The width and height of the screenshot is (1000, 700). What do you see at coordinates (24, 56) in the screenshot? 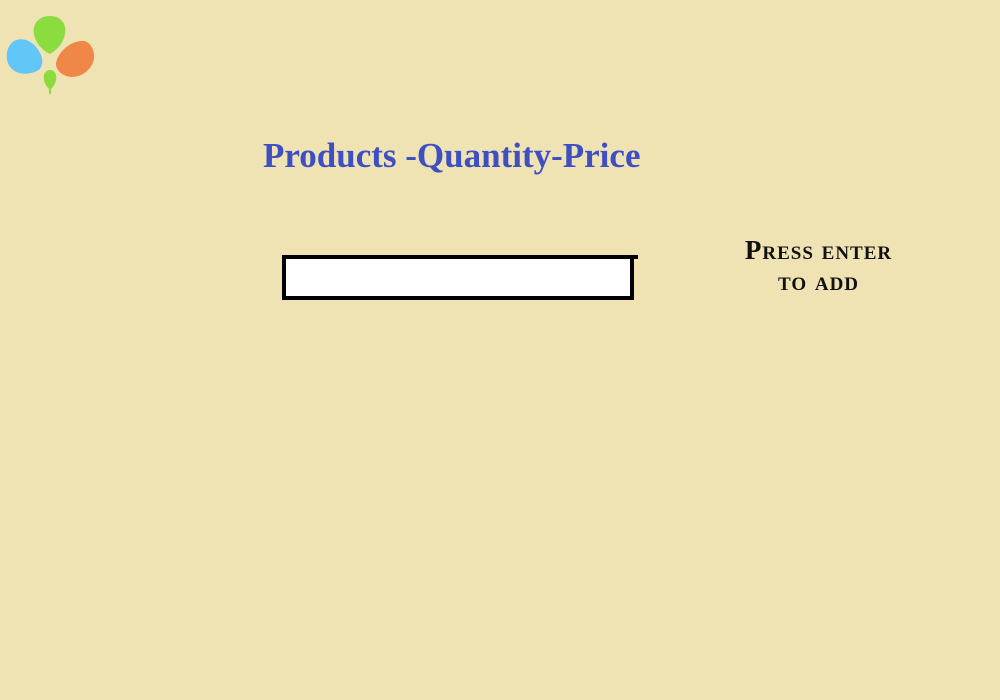
I see `logo-balloon-blue` at bounding box center [24, 56].